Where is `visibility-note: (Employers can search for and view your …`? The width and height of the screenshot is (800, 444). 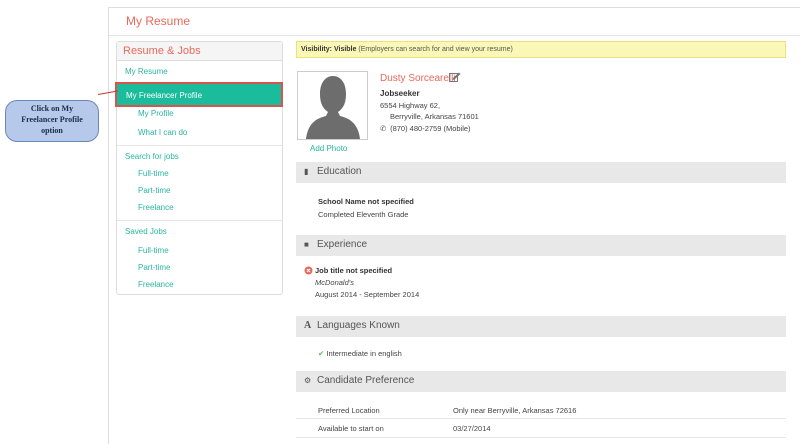
visibility-note: (Employers can search for and view your … is located at coordinates (435, 49).